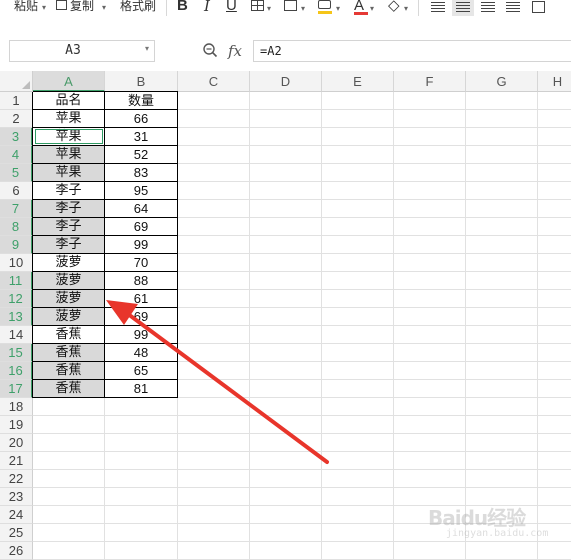 This screenshot has height=560, width=571. What do you see at coordinates (497, 533) in the screenshot?
I see `watermark-url: jingyan.baidu.com` at bounding box center [497, 533].